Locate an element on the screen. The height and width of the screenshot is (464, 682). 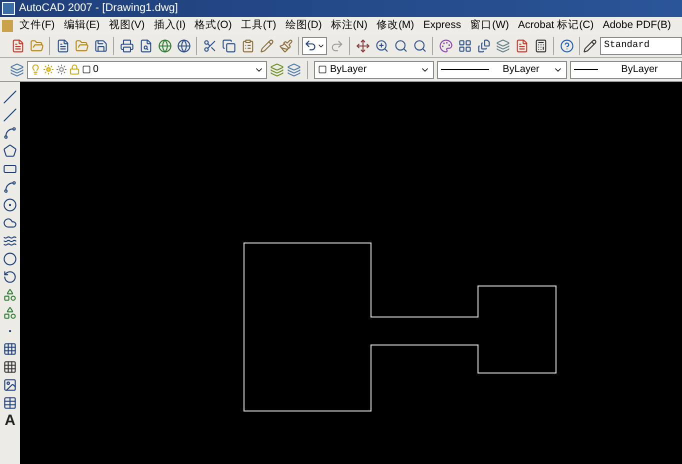
menu-item: 绘图(D) is located at coordinates (303, 25).